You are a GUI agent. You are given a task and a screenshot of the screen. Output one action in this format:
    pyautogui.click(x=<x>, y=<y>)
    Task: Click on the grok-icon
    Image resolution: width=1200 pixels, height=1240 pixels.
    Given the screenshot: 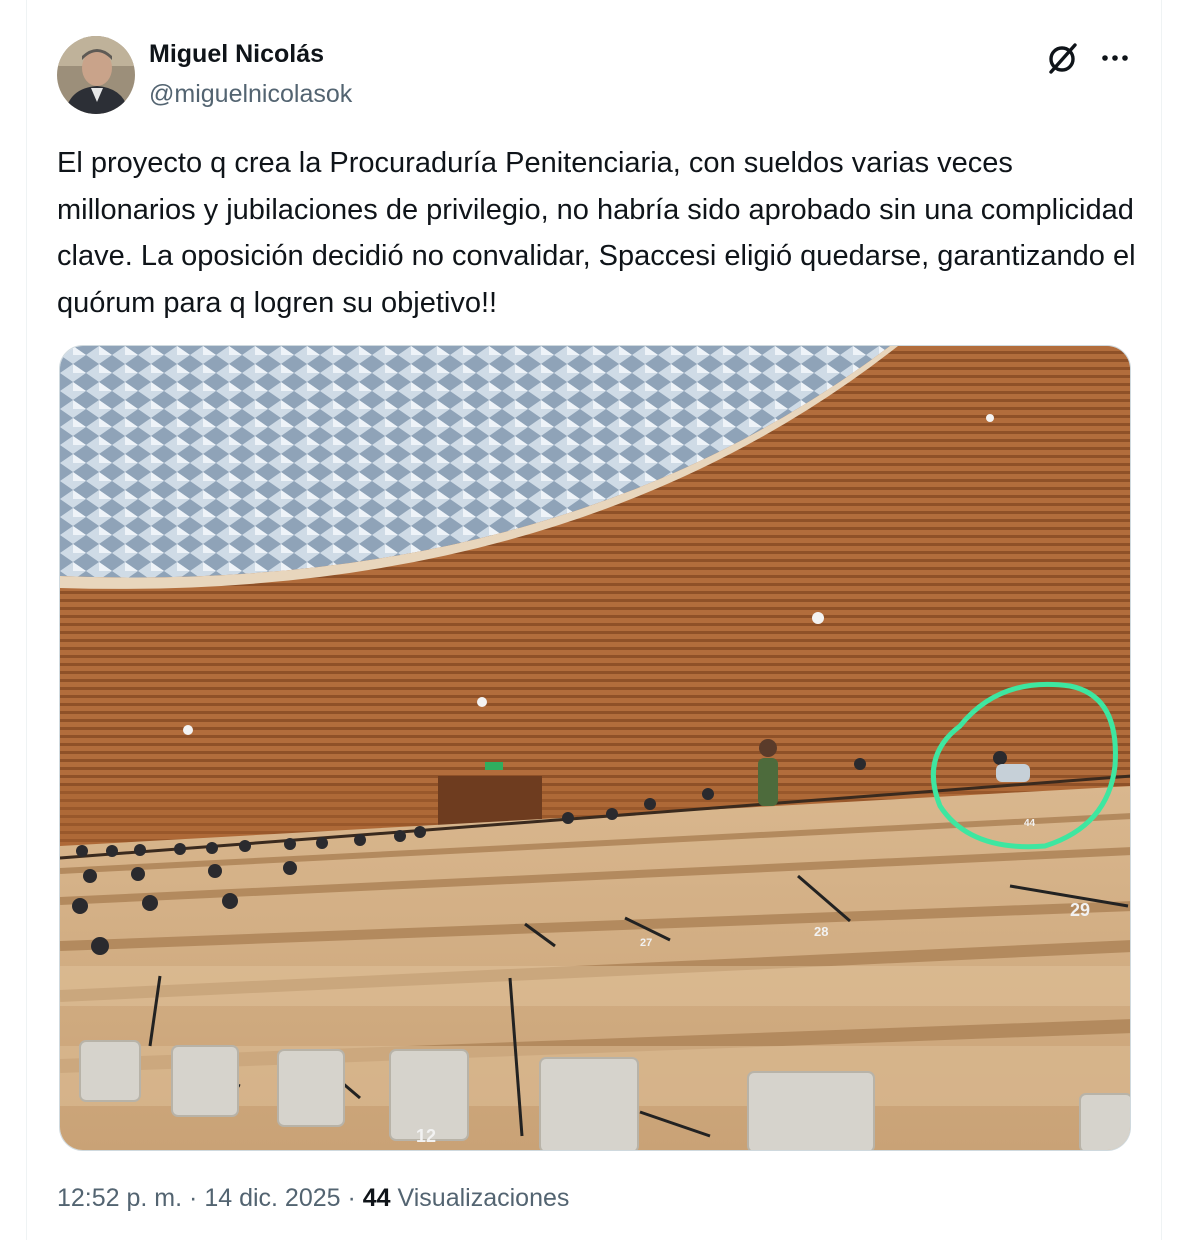 What is the action you would take?
    pyautogui.click(x=1063, y=58)
    